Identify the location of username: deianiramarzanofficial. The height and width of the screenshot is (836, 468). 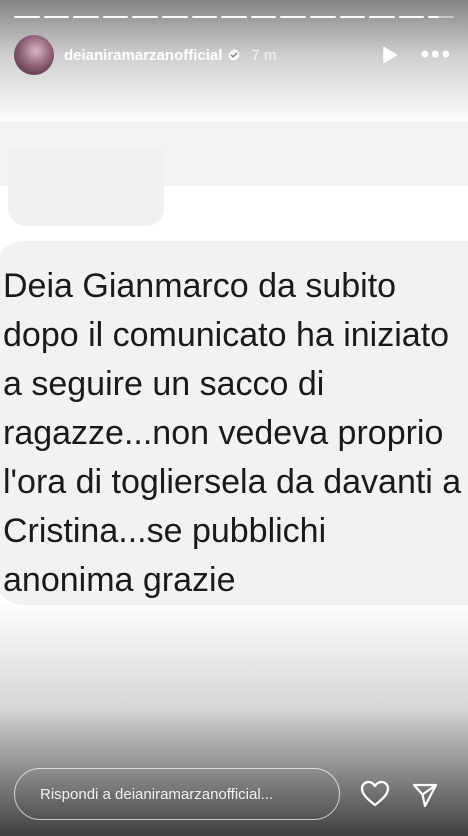
(143, 55).